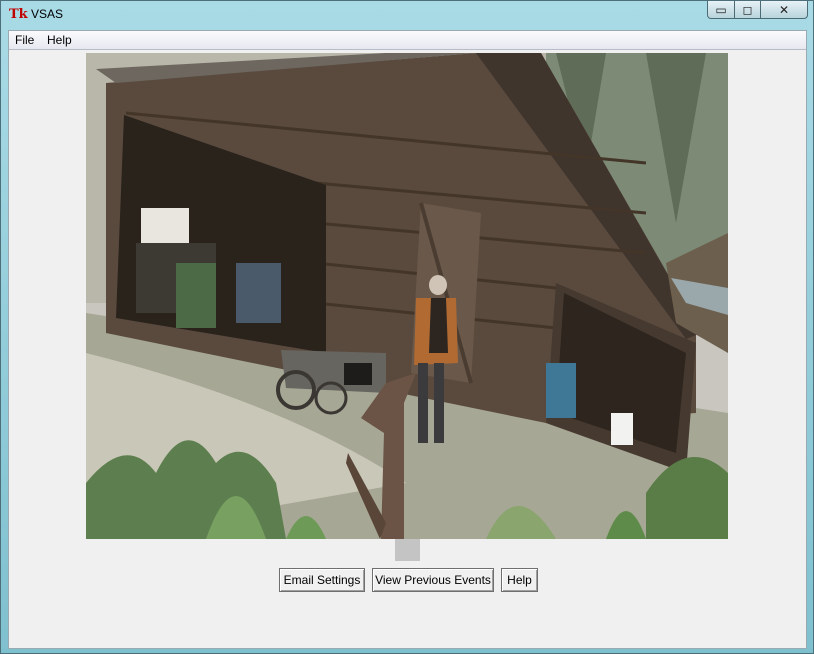 Image resolution: width=814 pixels, height=654 pixels. I want to click on maximize-icon: ◻, so click(747, 9).